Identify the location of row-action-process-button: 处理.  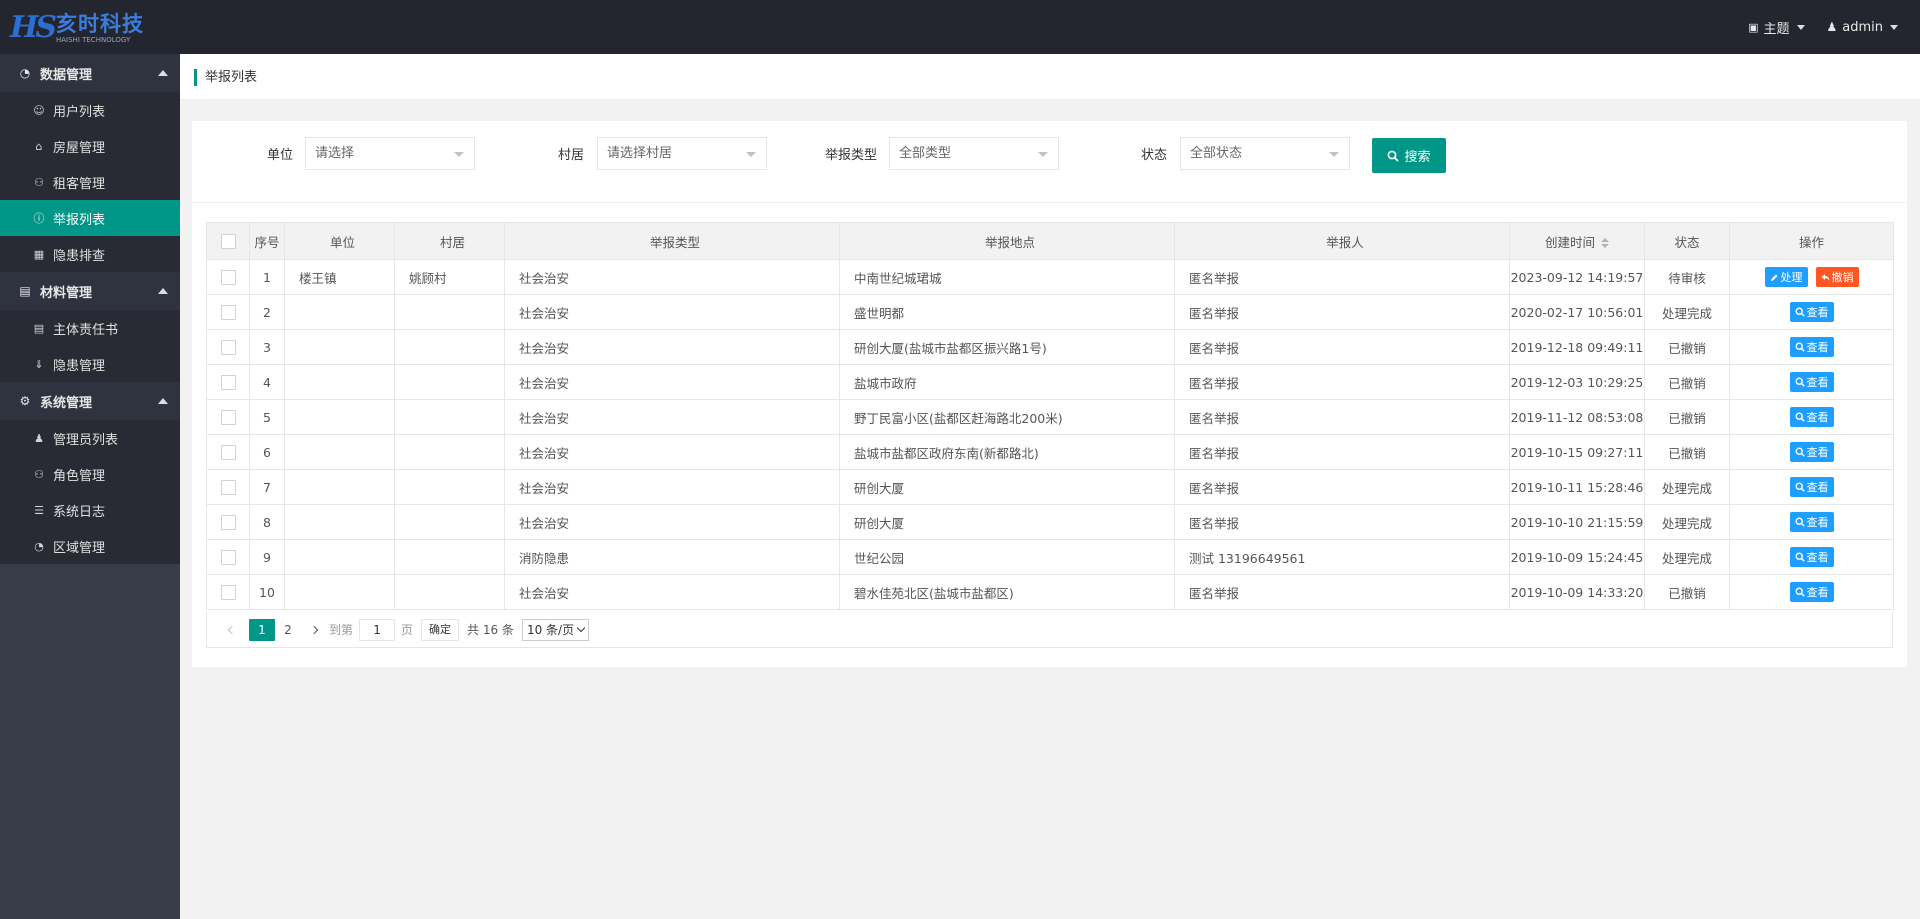
(1786, 277).